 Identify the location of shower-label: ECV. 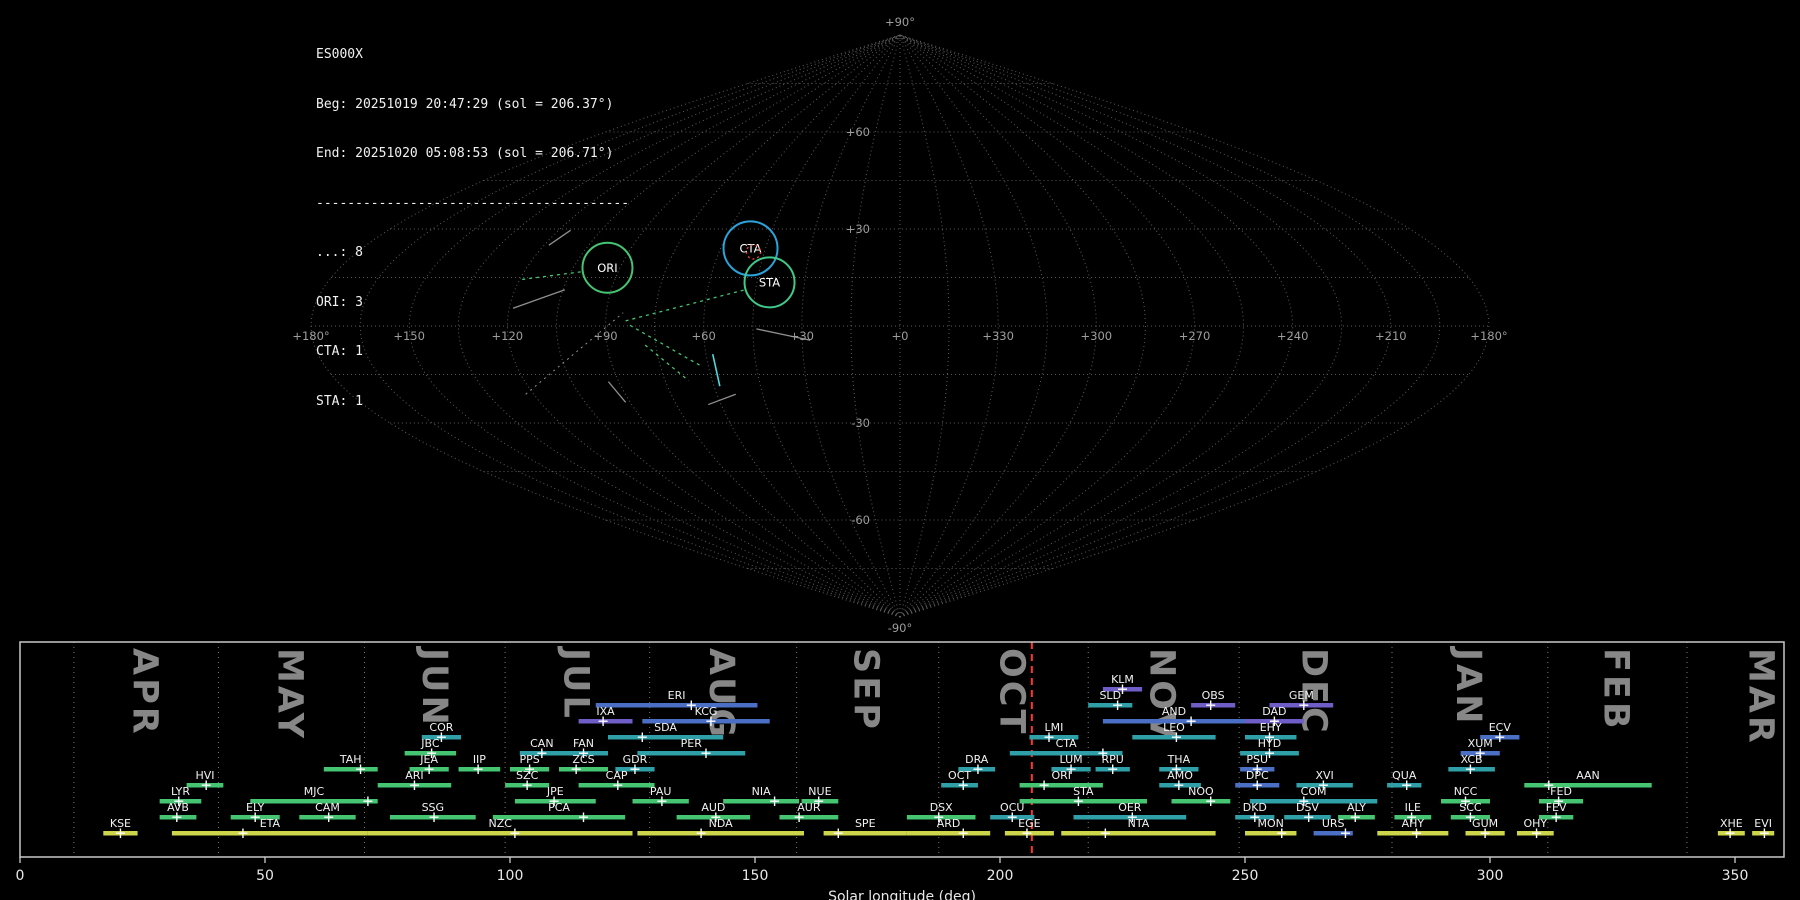
(1500, 727).